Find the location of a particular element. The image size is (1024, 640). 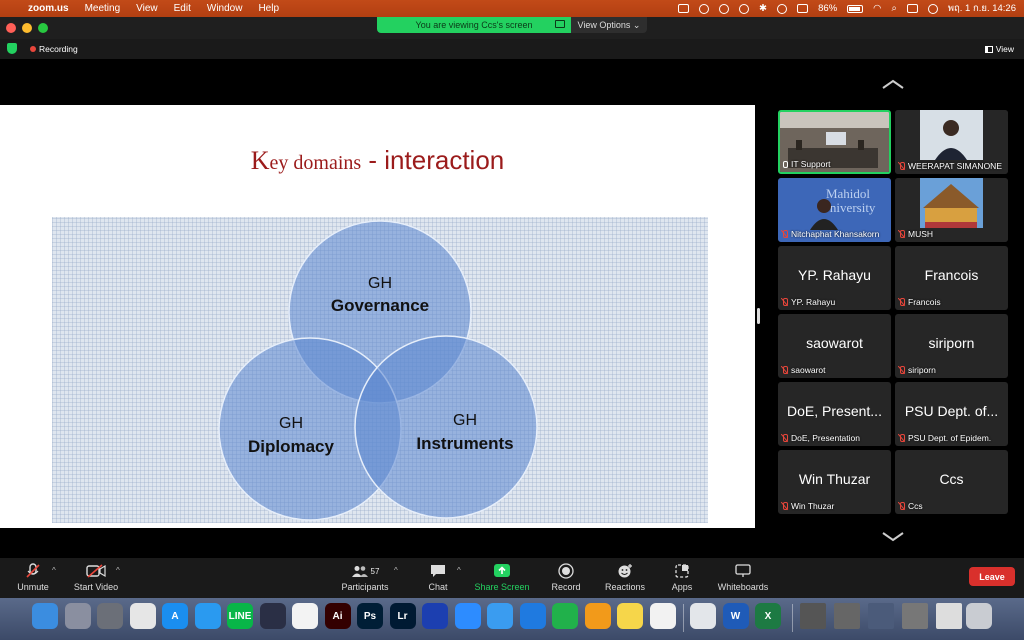

launchpad-icon is located at coordinates (77, 616).